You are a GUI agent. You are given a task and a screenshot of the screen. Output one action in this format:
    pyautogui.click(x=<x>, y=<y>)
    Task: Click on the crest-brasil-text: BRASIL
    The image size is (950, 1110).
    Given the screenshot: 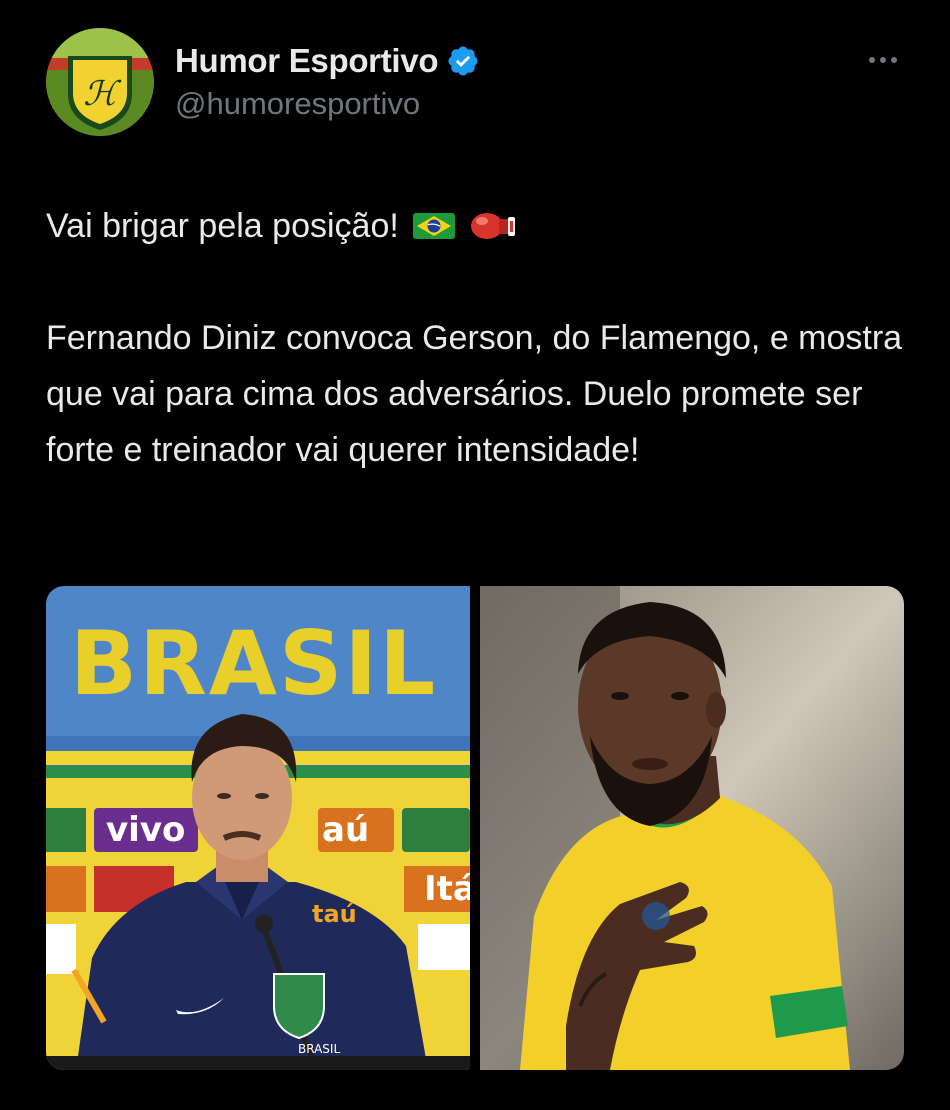 What is the action you would take?
    pyautogui.click(x=319, y=1049)
    